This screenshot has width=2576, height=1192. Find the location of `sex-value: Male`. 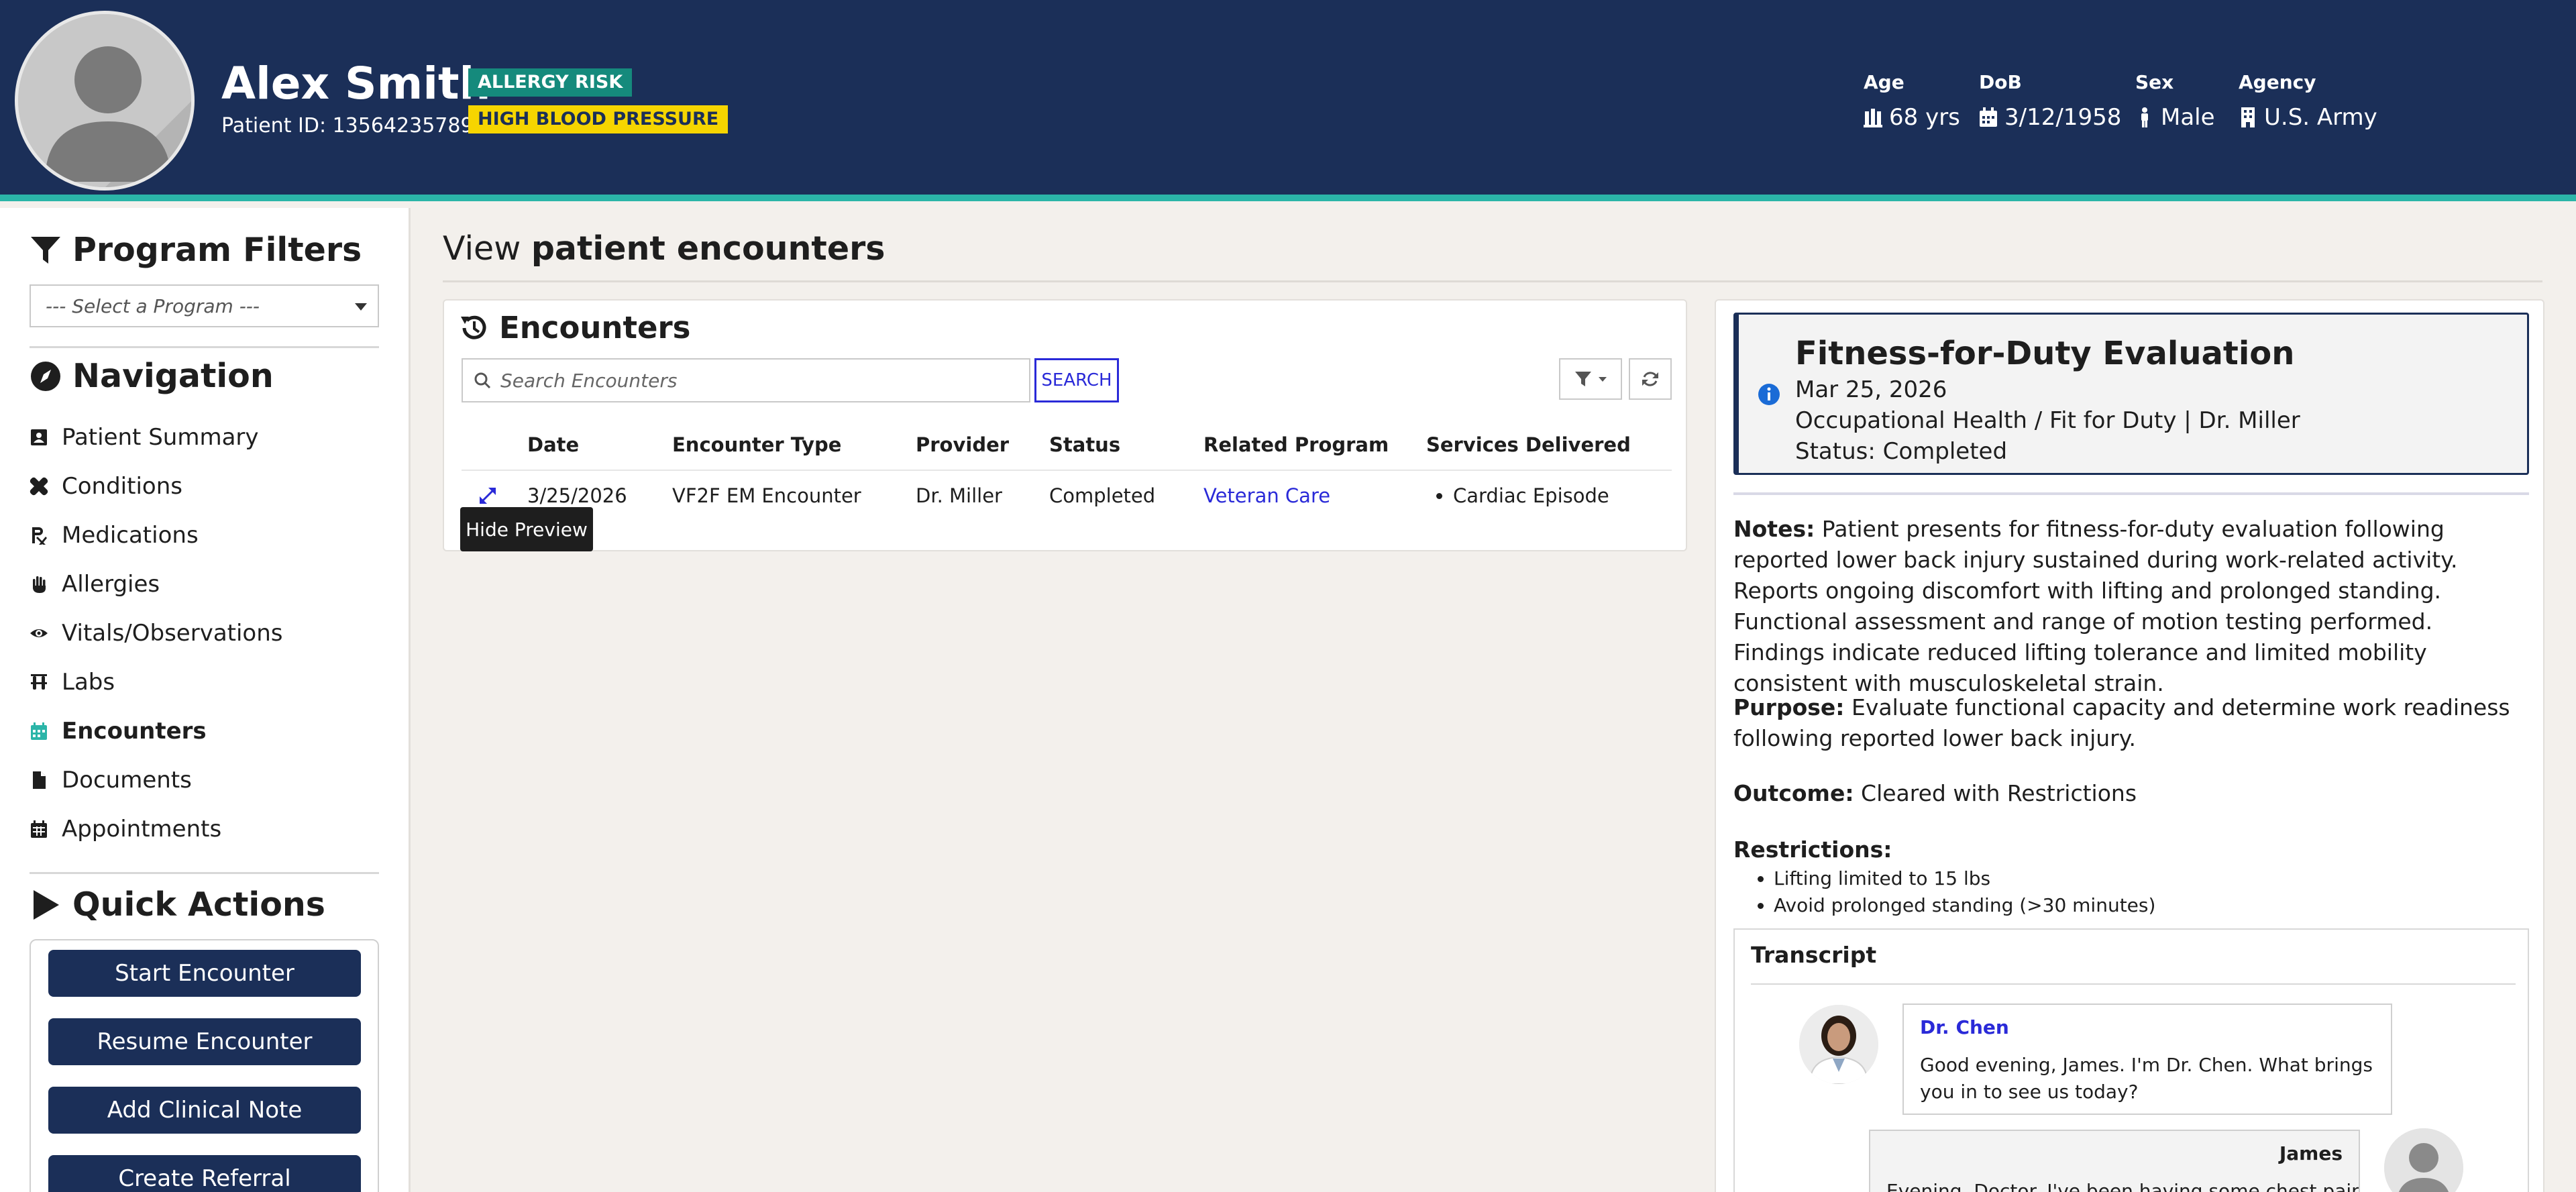

sex-value: Male is located at coordinates (2188, 118).